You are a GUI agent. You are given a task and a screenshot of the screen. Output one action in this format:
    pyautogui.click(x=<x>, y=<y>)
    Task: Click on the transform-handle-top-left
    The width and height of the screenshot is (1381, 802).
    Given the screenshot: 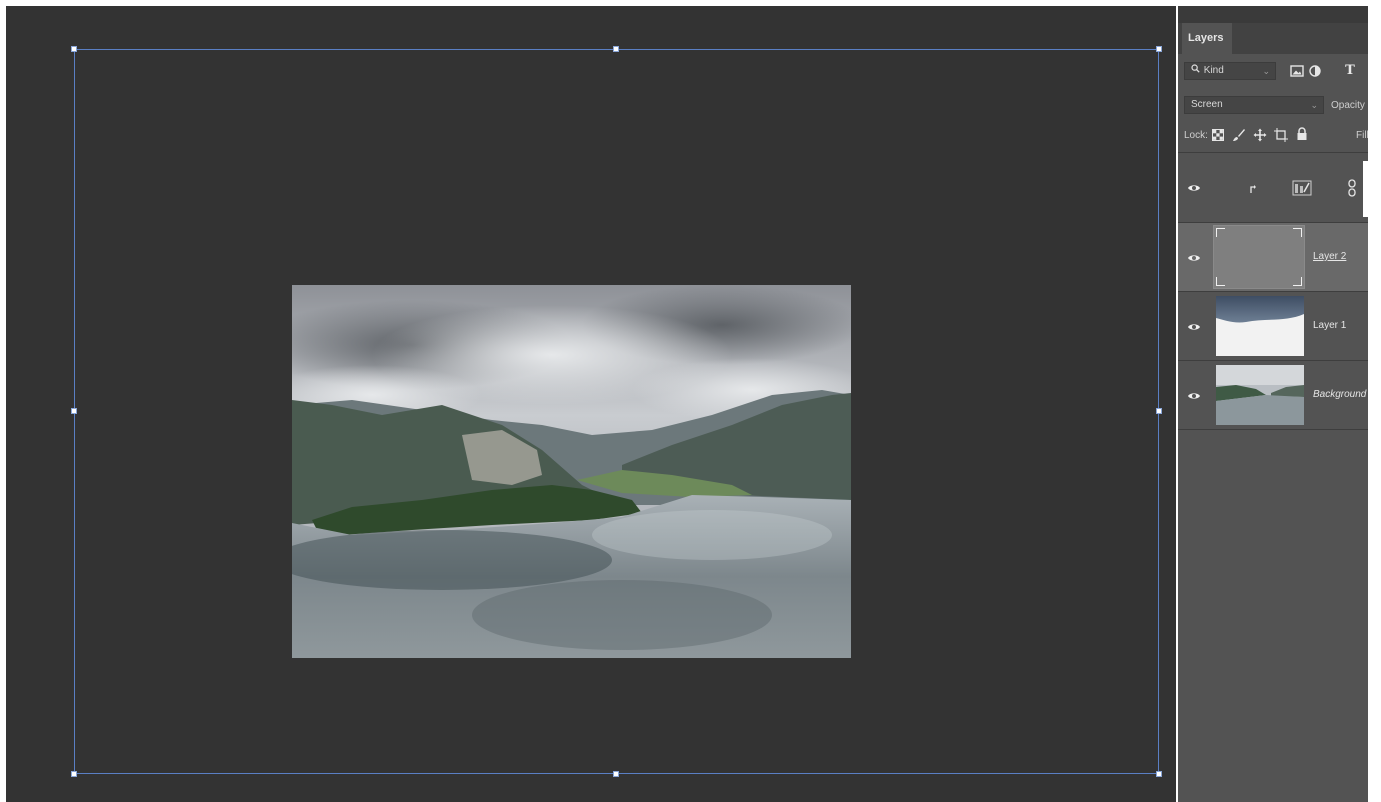 What is the action you would take?
    pyautogui.click(x=74, y=49)
    